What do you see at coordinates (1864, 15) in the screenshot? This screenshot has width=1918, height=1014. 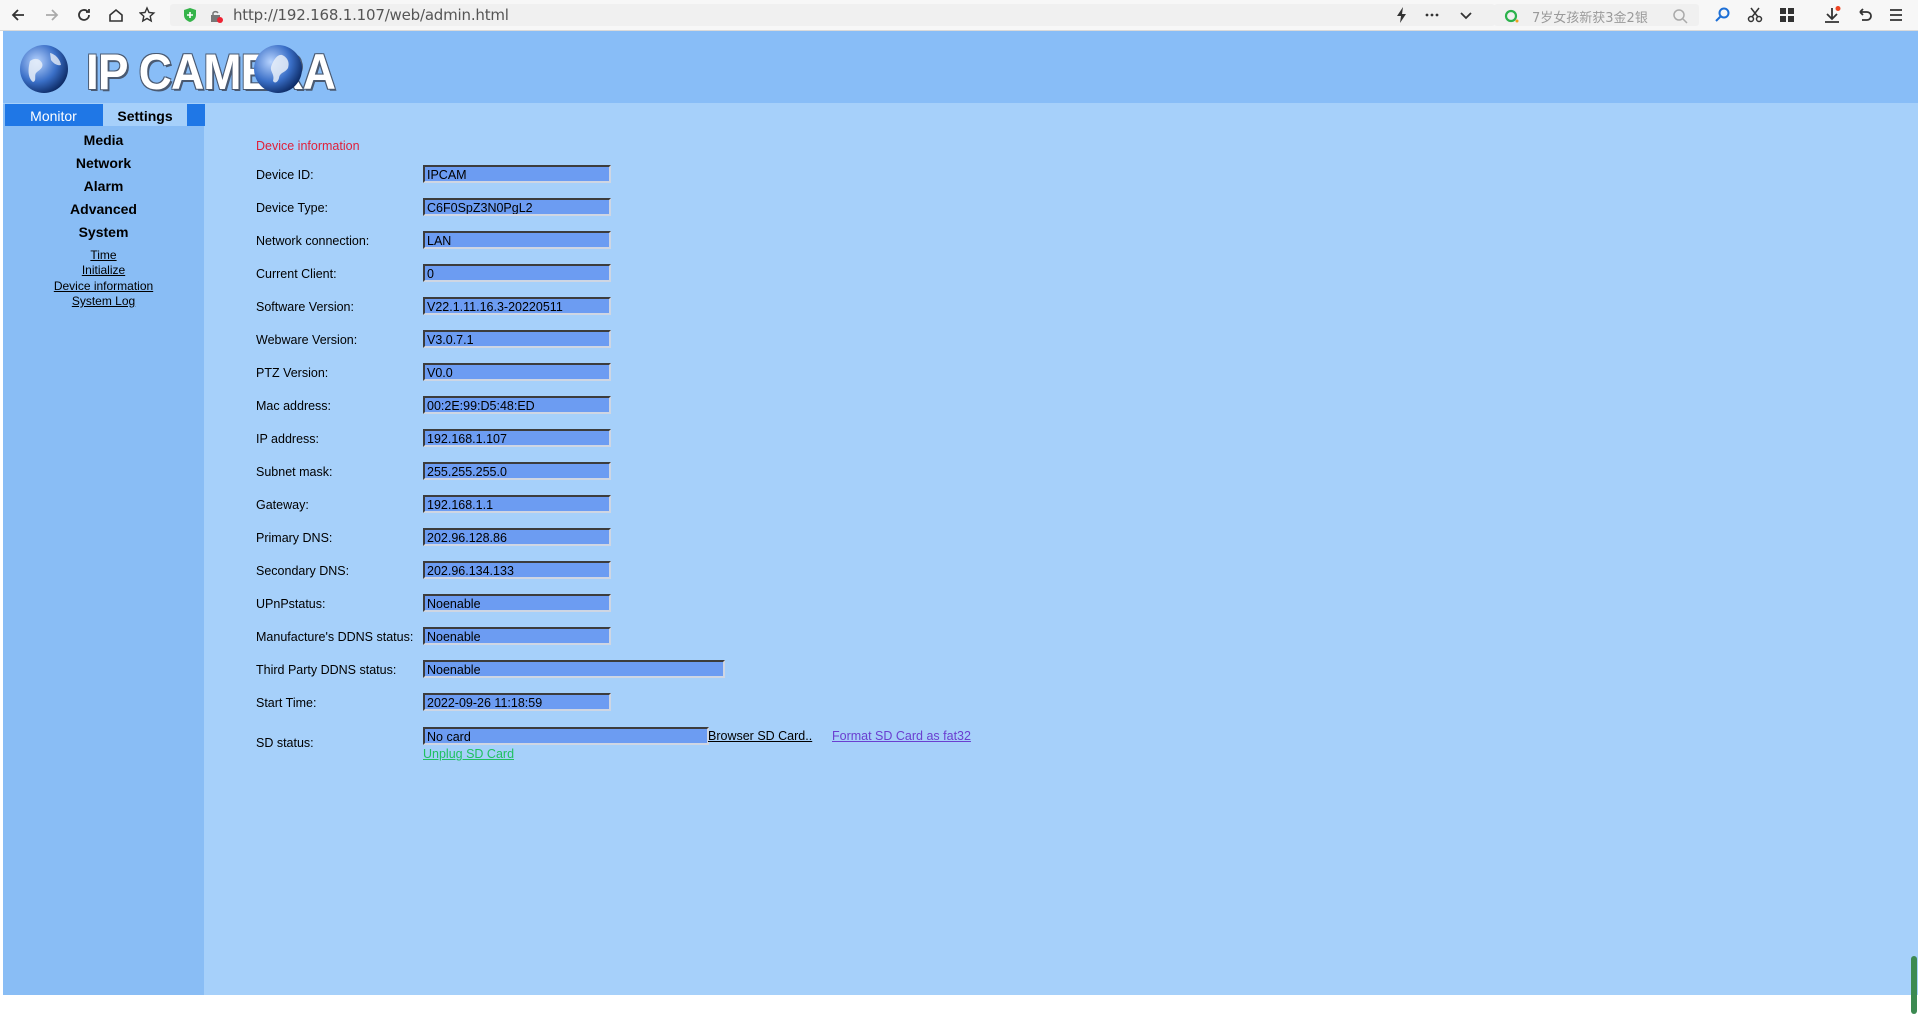 I see `undo-icon` at bounding box center [1864, 15].